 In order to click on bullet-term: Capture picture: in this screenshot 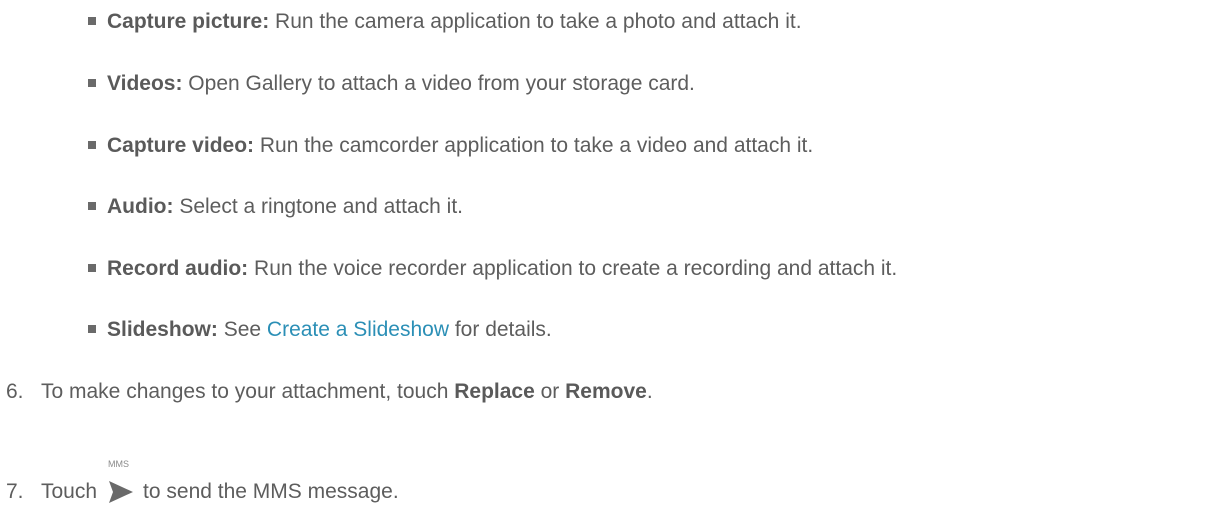, I will do `click(188, 21)`.